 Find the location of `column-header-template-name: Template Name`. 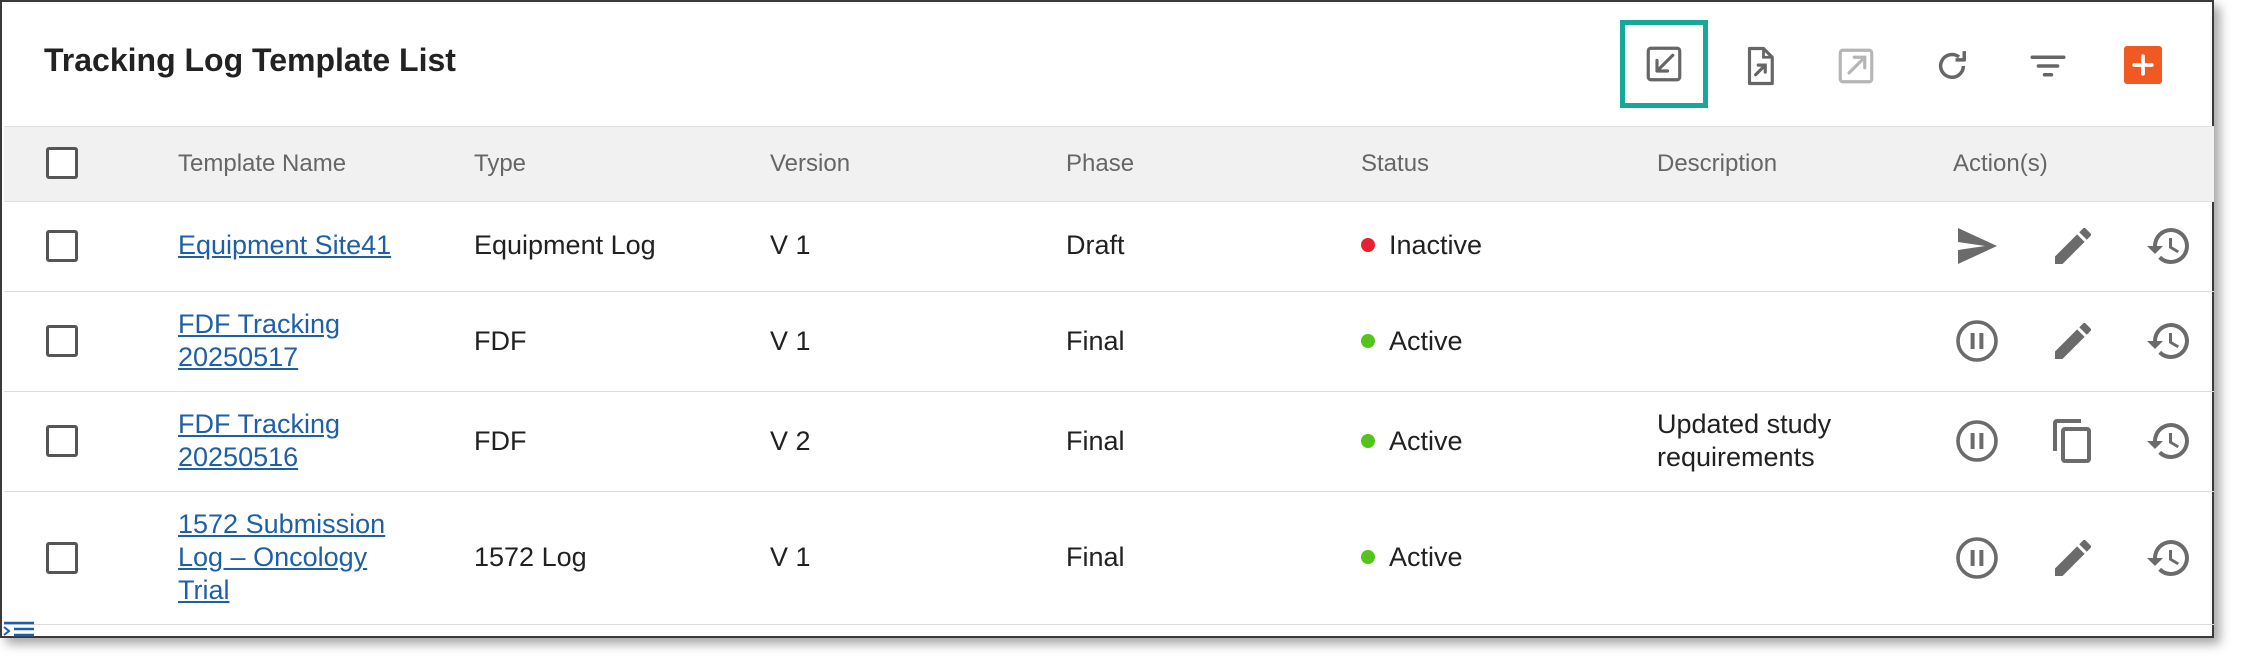

column-header-template-name: Template Name is located at coordinates (262, 164).